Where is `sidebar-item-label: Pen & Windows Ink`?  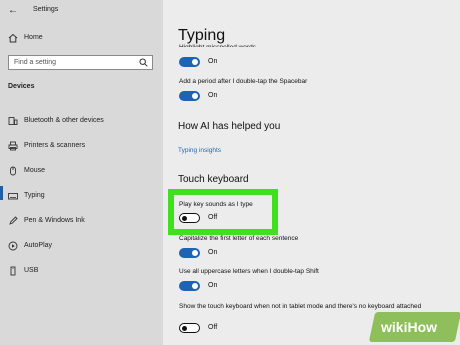
sidebar-item-label: Pen & Windows Ink is located at coordinates (54, 220).